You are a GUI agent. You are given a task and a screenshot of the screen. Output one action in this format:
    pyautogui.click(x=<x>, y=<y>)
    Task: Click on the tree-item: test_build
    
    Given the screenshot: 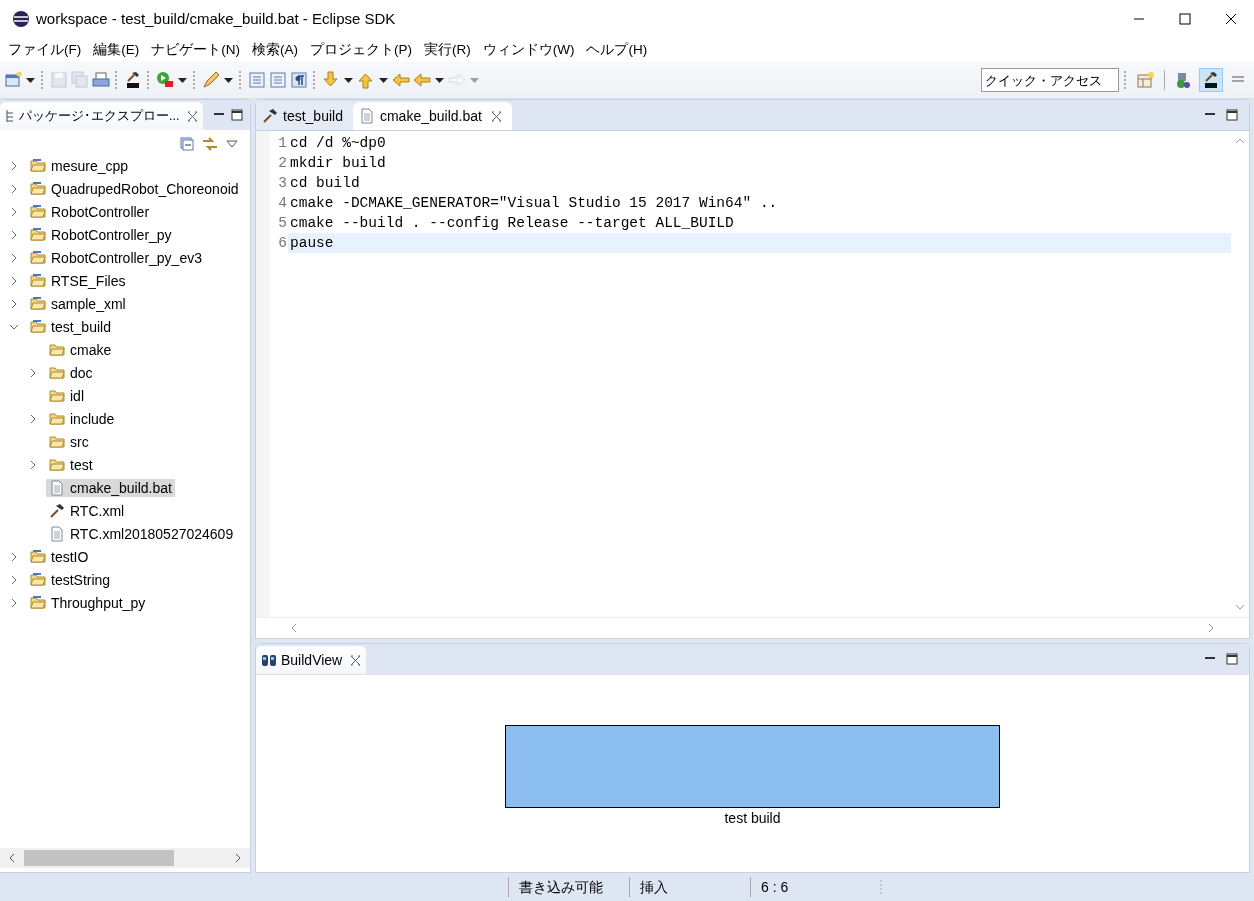 What is the action you would take?
    pyautogui.click(x=70, y=326)
    